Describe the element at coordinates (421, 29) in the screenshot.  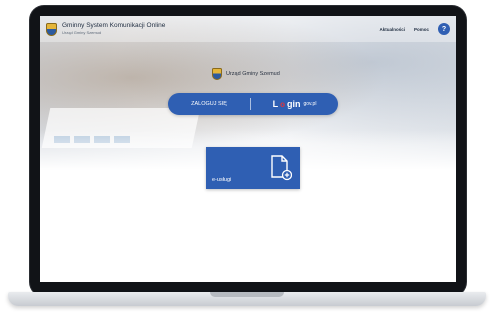
I see `nav-link-help: Pomoc` at that location.